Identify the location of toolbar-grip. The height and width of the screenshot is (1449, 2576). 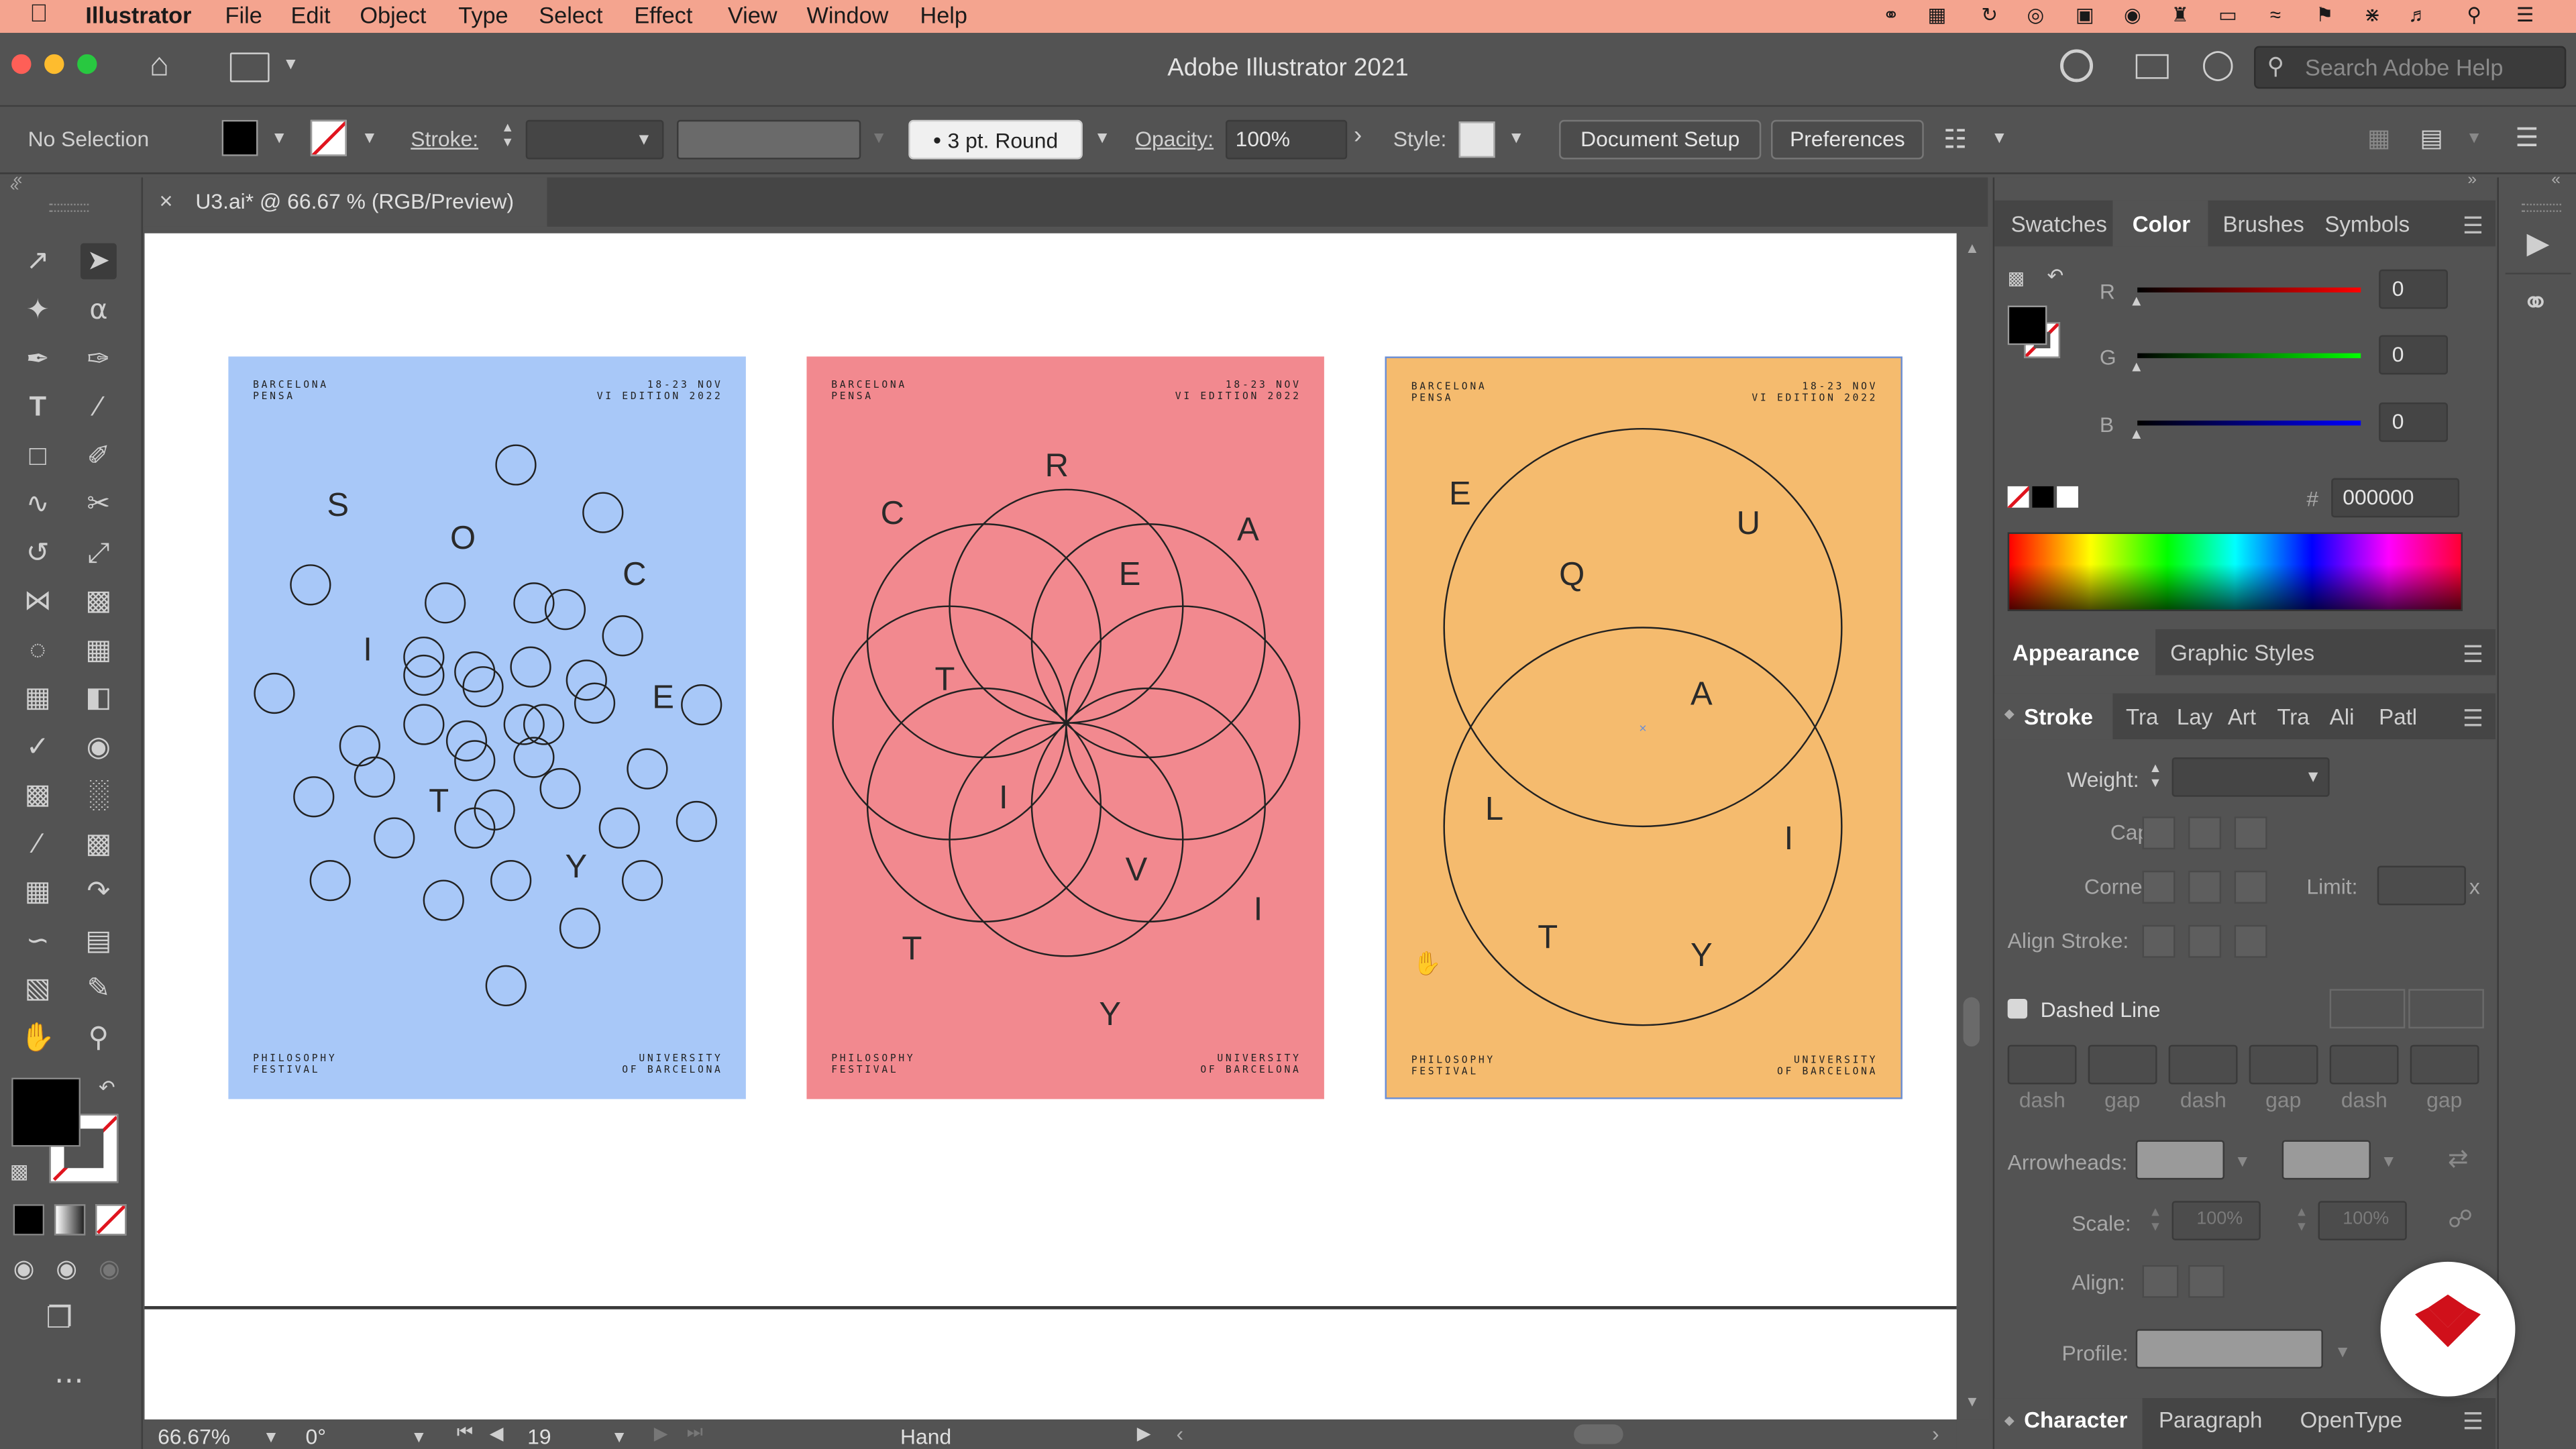
(69, 207).